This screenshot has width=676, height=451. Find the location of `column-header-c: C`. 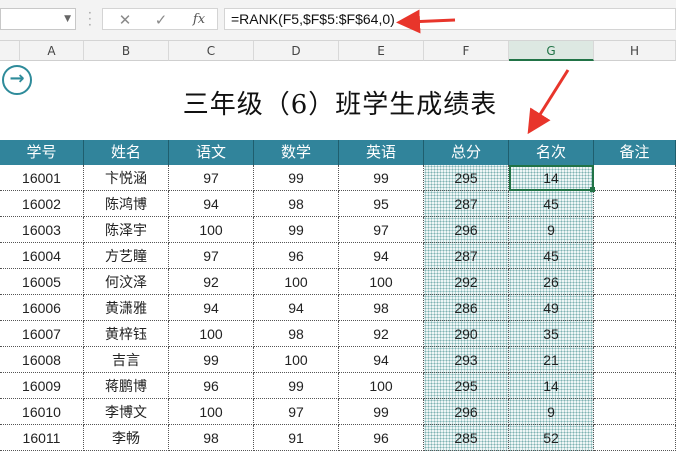

column-header-c: C is located at coordinates (211, 51).